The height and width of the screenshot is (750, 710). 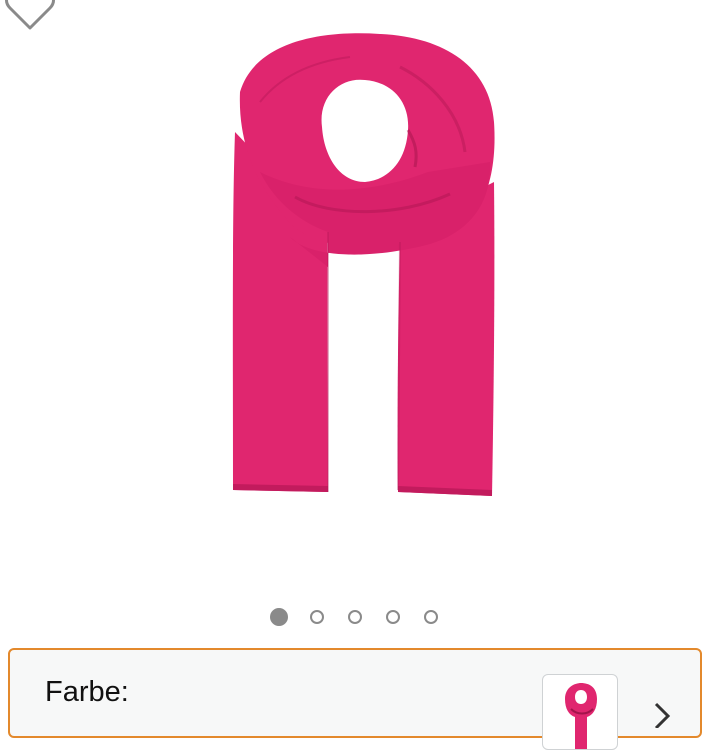 I want to click on swatch-scarf-image, so click(x=581, y=716).